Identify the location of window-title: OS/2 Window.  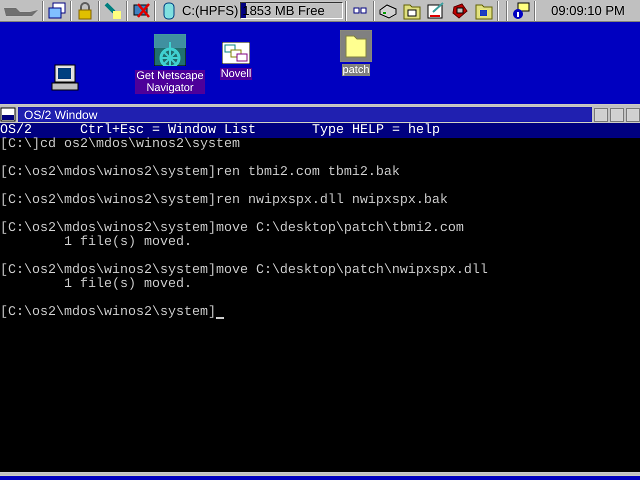
(61, 115).